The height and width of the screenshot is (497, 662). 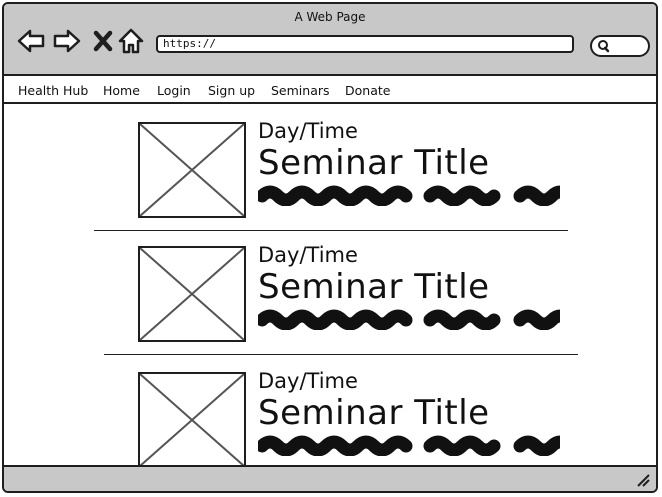 What do you see at coordinates (174, 90) in the screenshot?
I see `nav-login: Login` at bounding box center [174, 90].